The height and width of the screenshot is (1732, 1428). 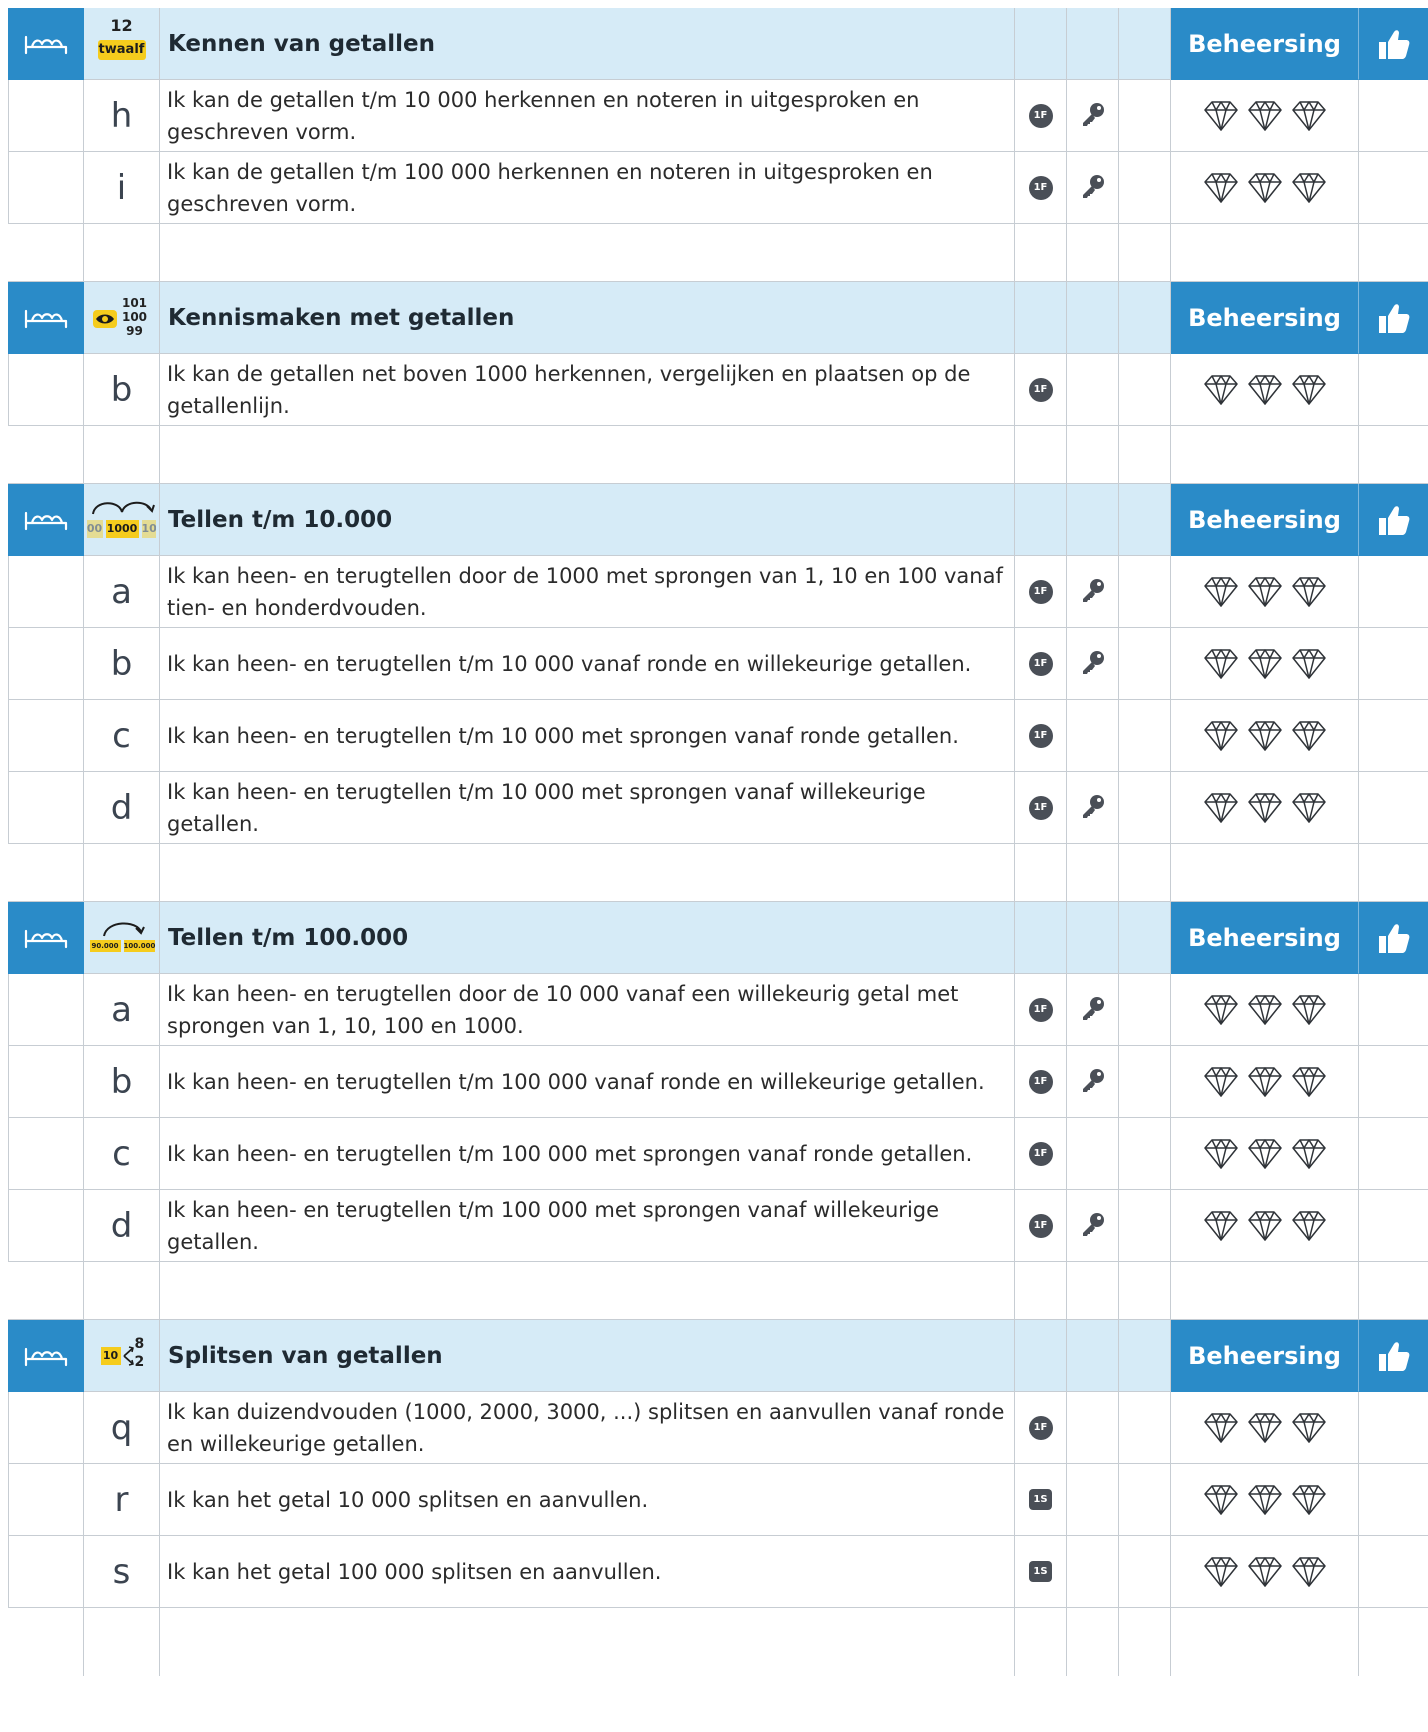 What do you see at coordinates (587, 520) in the screenshot?
I see `section-title: Tellen t/m 10.000` at bounding box center [587, 520].